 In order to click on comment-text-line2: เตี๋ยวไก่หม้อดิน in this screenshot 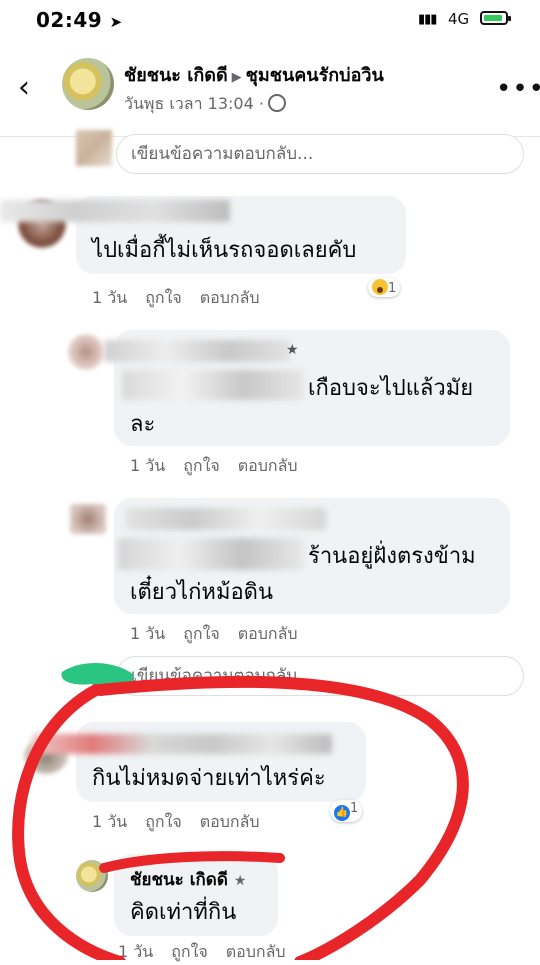, I will do `click(201, 592)`.